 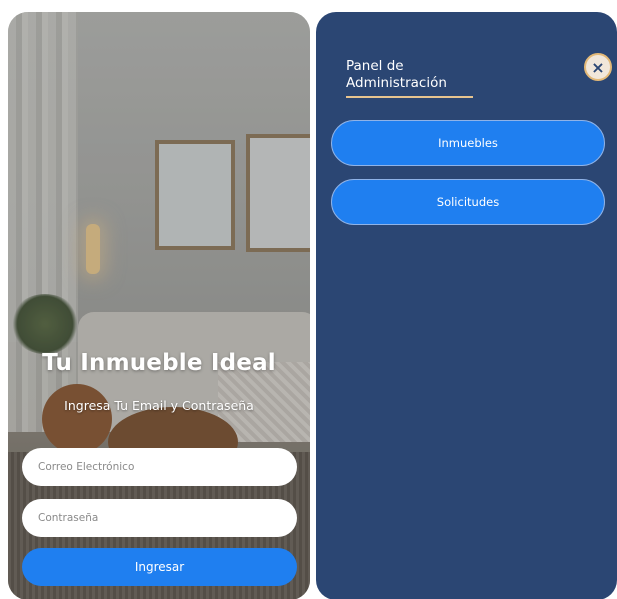 What do you see at coordinates (159, 405) in the screenshot?
I see `login-subtitle: Ingresa Tu Email y Contraseña` at bounding box center [159, 405].